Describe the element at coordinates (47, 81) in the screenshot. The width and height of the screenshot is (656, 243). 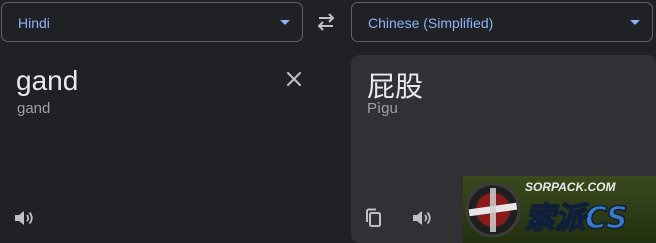
I see `source-text: gand` at that location.